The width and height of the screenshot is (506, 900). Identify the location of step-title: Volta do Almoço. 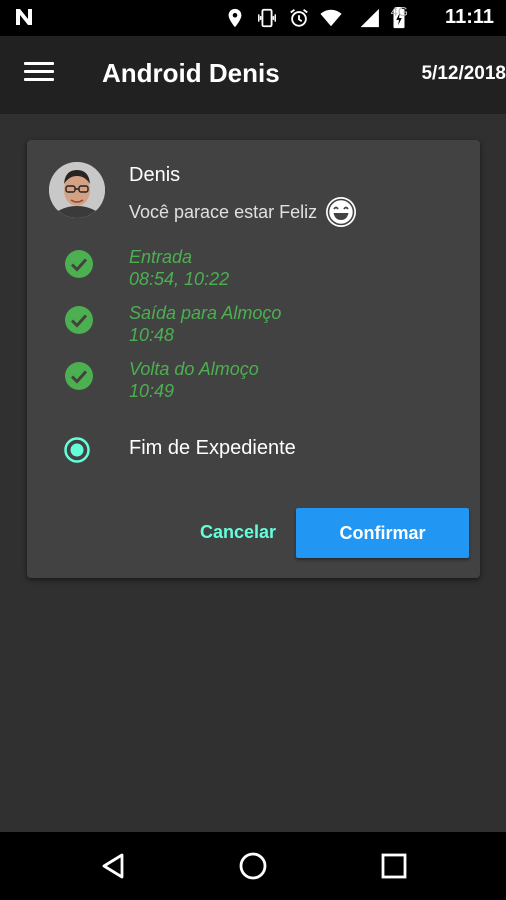
(194, 369).